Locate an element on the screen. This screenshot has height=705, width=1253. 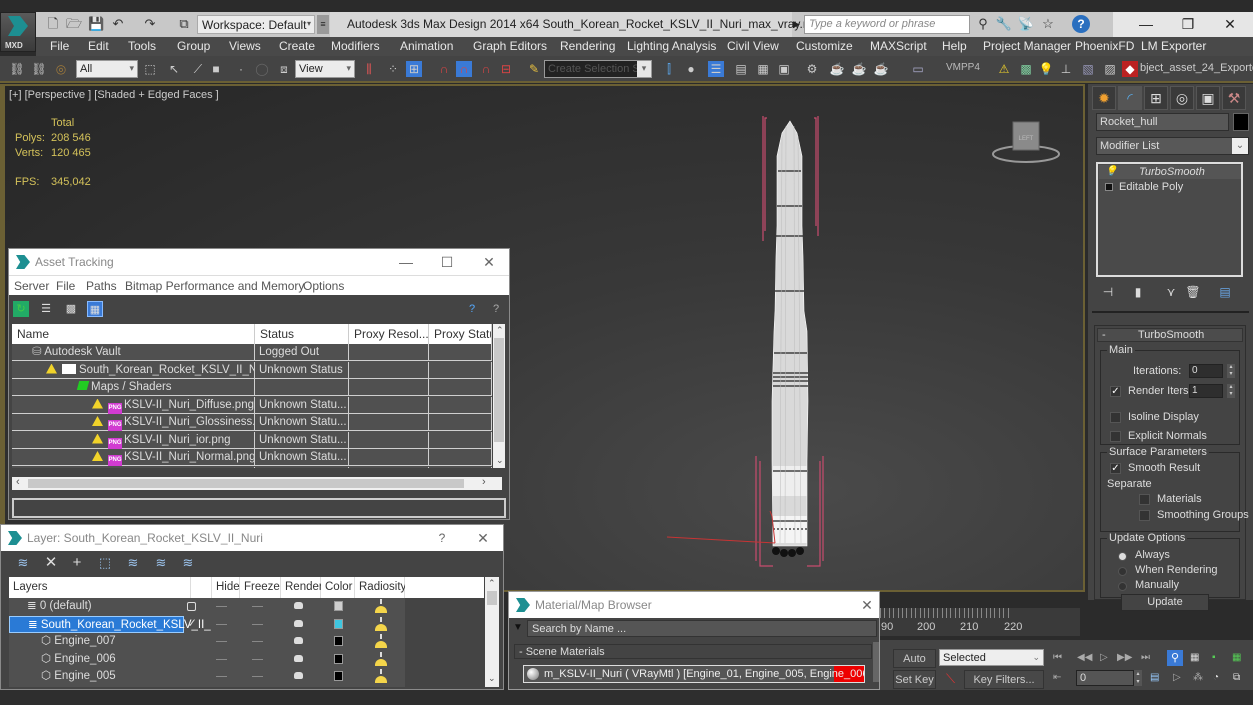
utilities-tab: ⚒ is located at coordinates (1234, 98).